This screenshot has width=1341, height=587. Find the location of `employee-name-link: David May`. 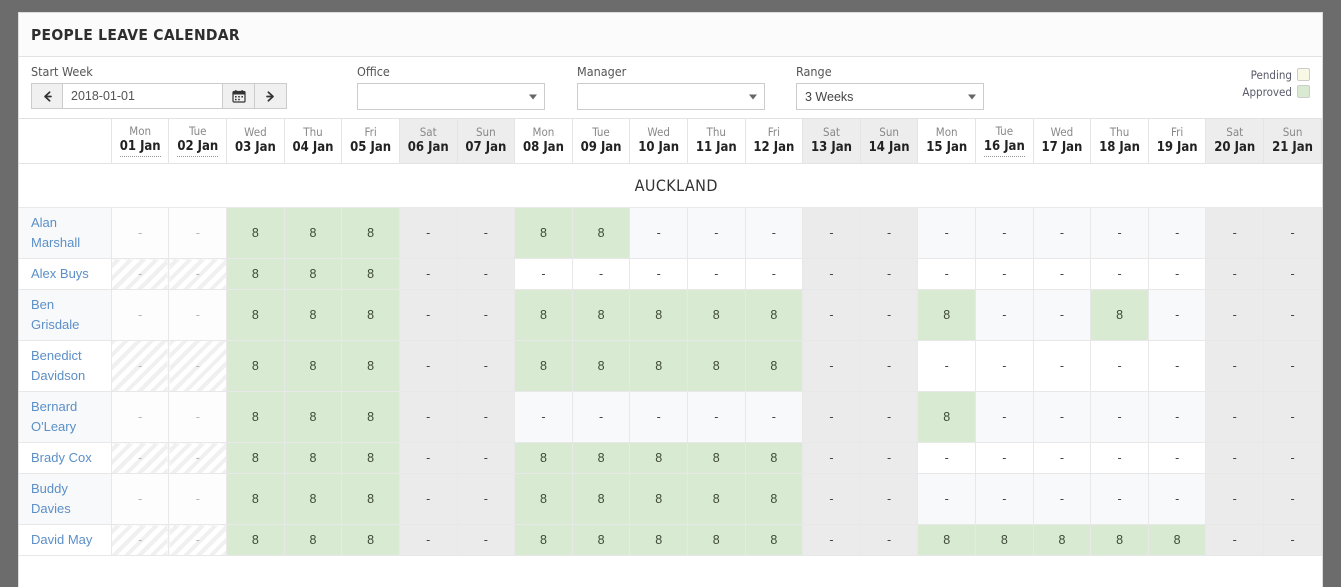

employee-name-link: David May is located at coordinates (65, 540).